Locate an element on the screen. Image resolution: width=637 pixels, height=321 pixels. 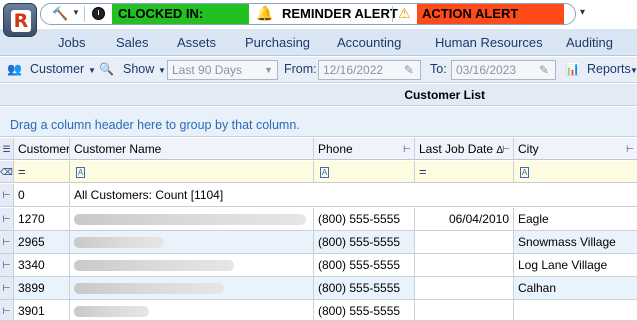
menu-sales: Sales is located at coordinates (132, 42).